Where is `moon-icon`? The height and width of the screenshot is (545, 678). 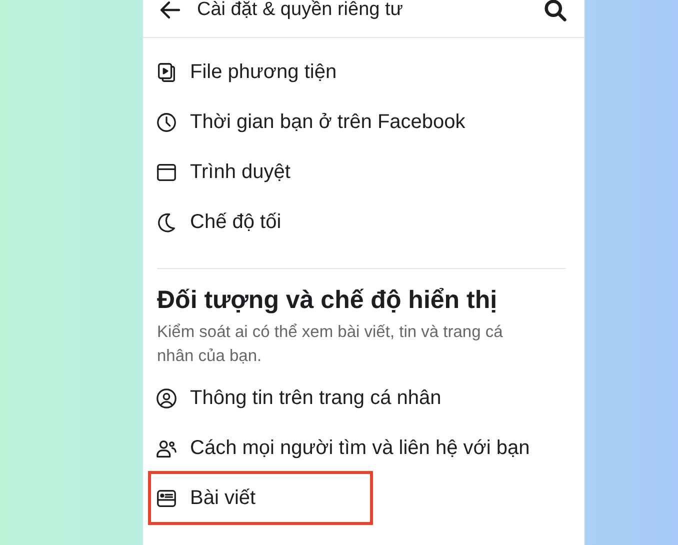 moon-icon is located at coordinates (166, 222).